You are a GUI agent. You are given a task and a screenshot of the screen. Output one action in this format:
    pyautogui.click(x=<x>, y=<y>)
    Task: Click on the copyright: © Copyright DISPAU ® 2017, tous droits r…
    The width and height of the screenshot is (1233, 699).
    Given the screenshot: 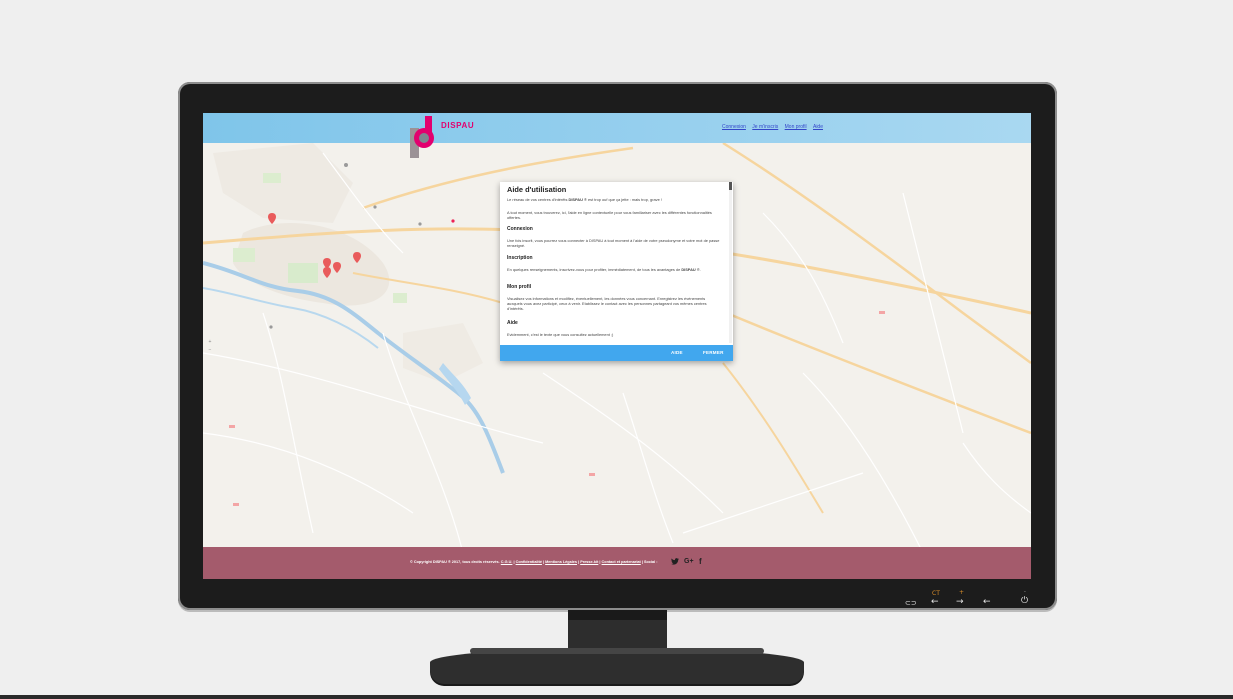 What is the action you would take?
    pyautogui.click(x=455, y=562)
    